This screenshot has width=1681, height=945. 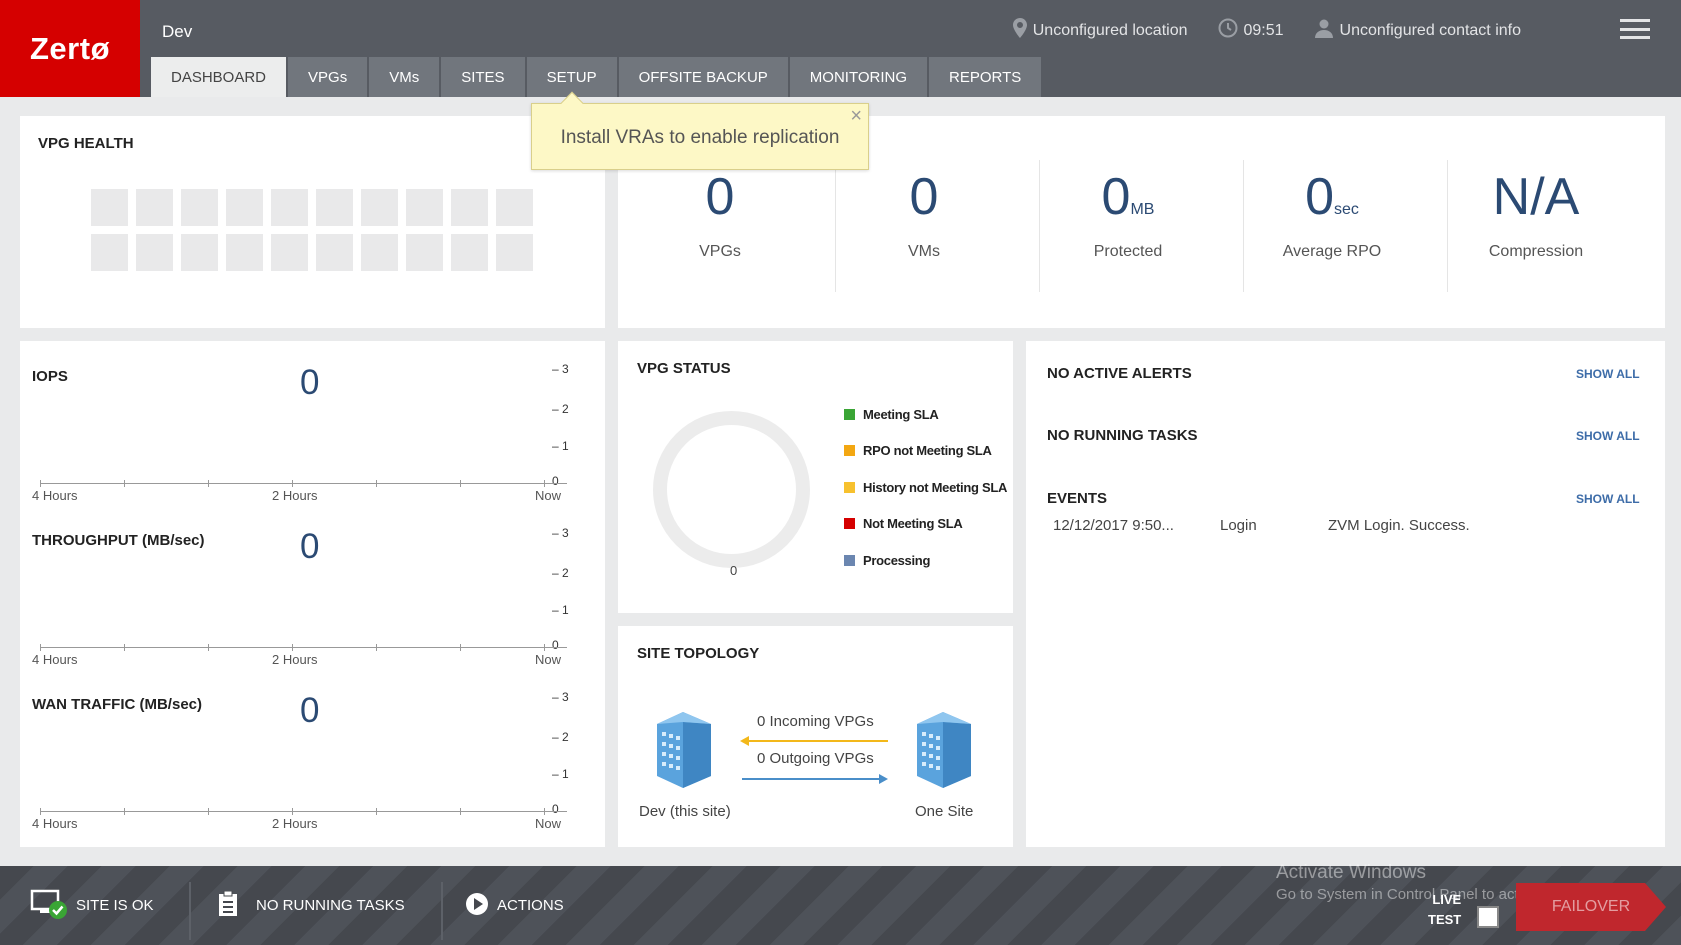 What do you see at coordinates (720, 226) in the screenshot?
I see `stat-vpgs: 0 VPGs` at bounding box center [720, 226].